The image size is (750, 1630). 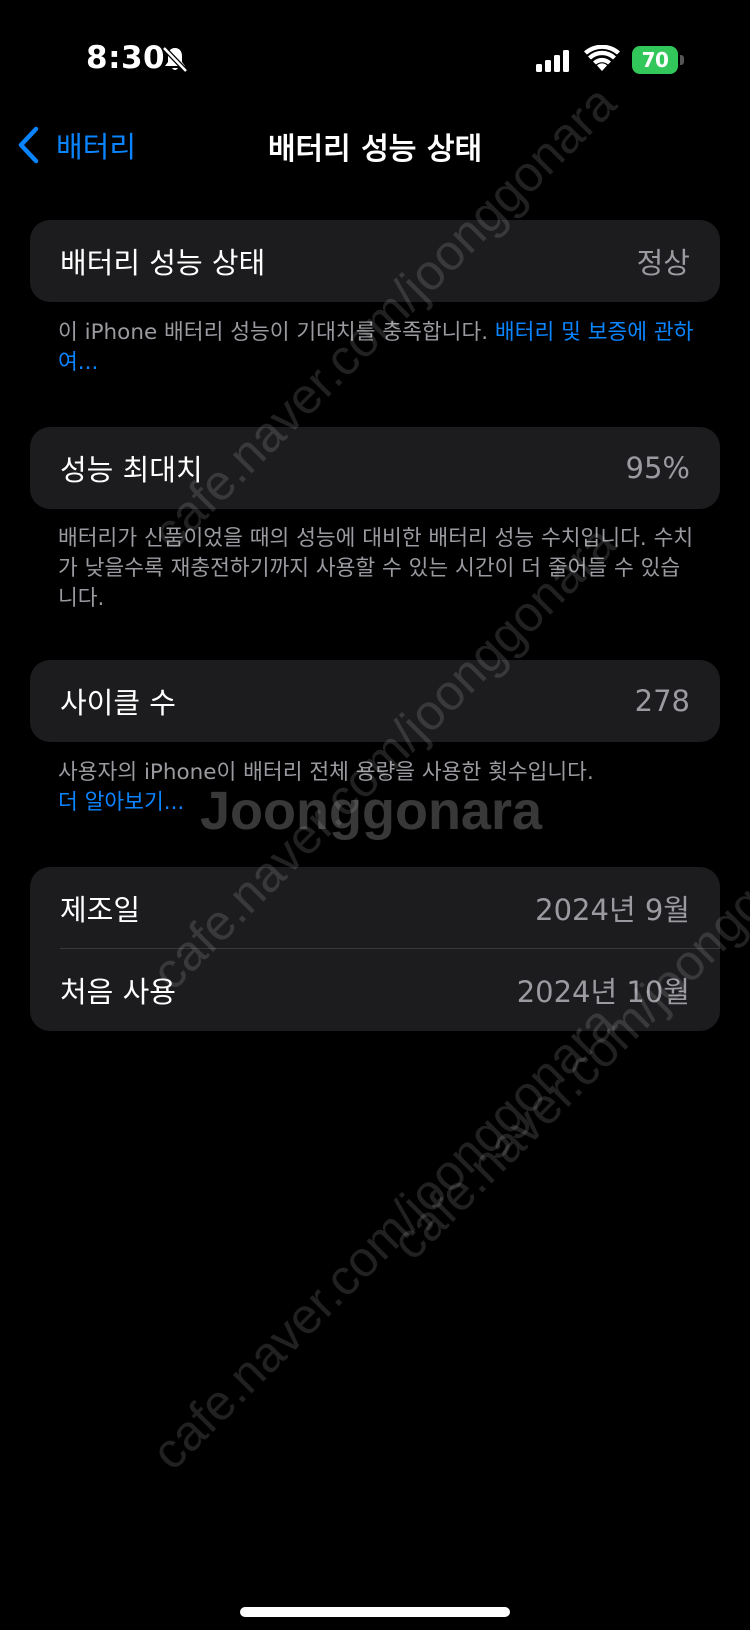 What do you see at coordinates (326, 772) in the screenshot?
I see `cycle-count-footnote-text: 사용자의 iPhone이 배터리 전체 용량을 사용한 횟수입니다.` at bounding box center [326, 772].